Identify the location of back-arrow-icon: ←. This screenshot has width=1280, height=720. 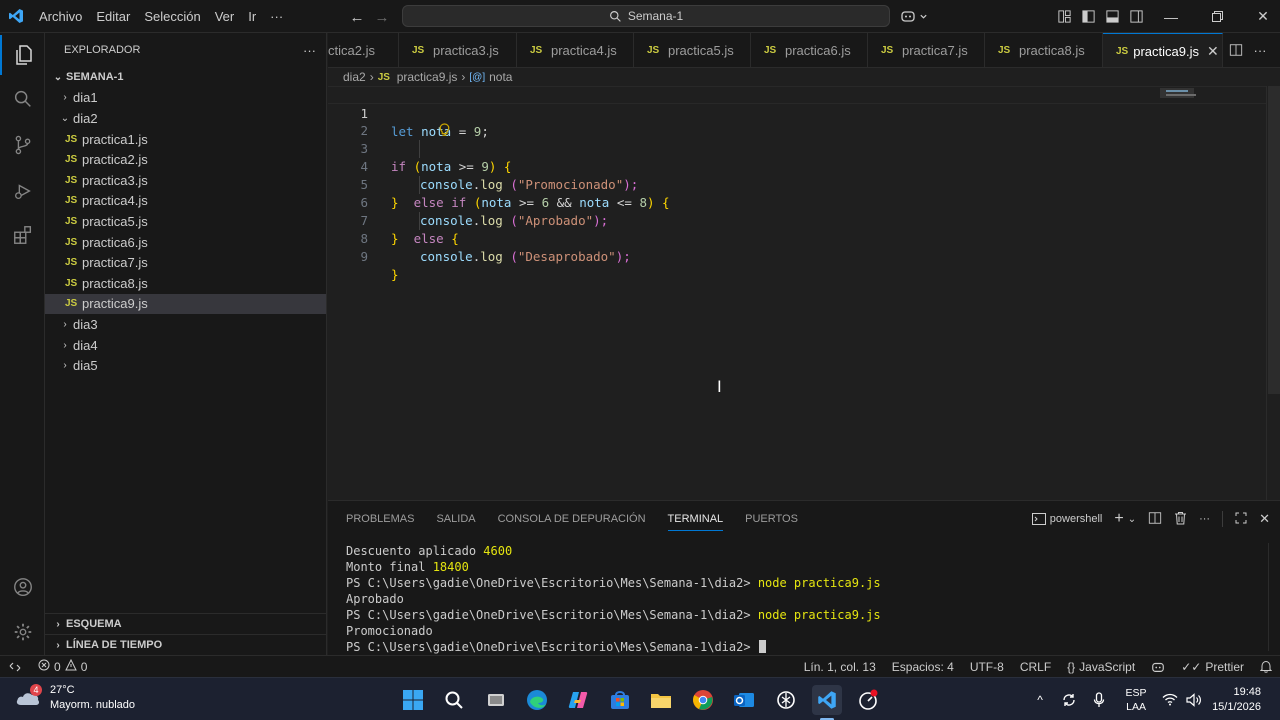
(357, 17).